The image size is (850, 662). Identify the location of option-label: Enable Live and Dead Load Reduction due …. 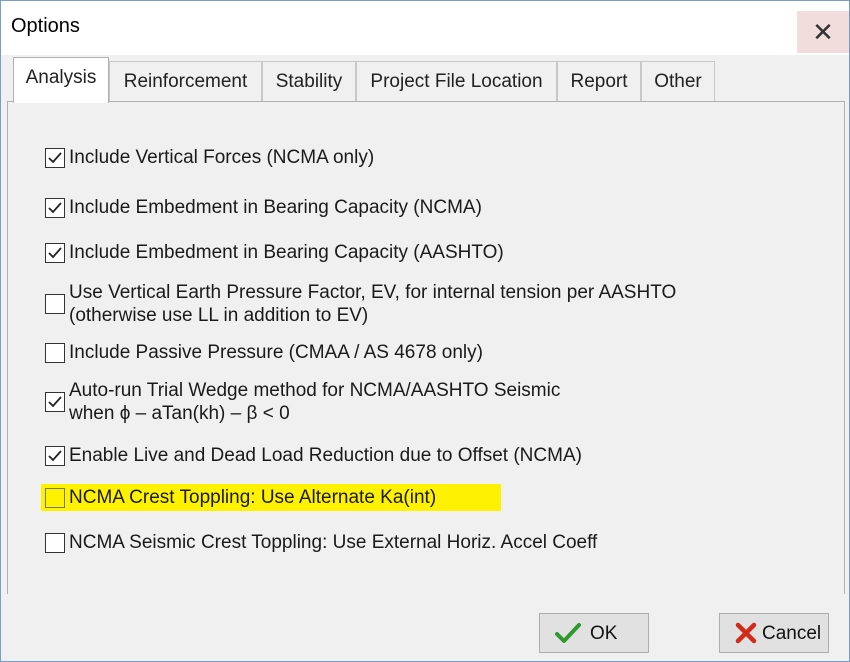
(325, 455).